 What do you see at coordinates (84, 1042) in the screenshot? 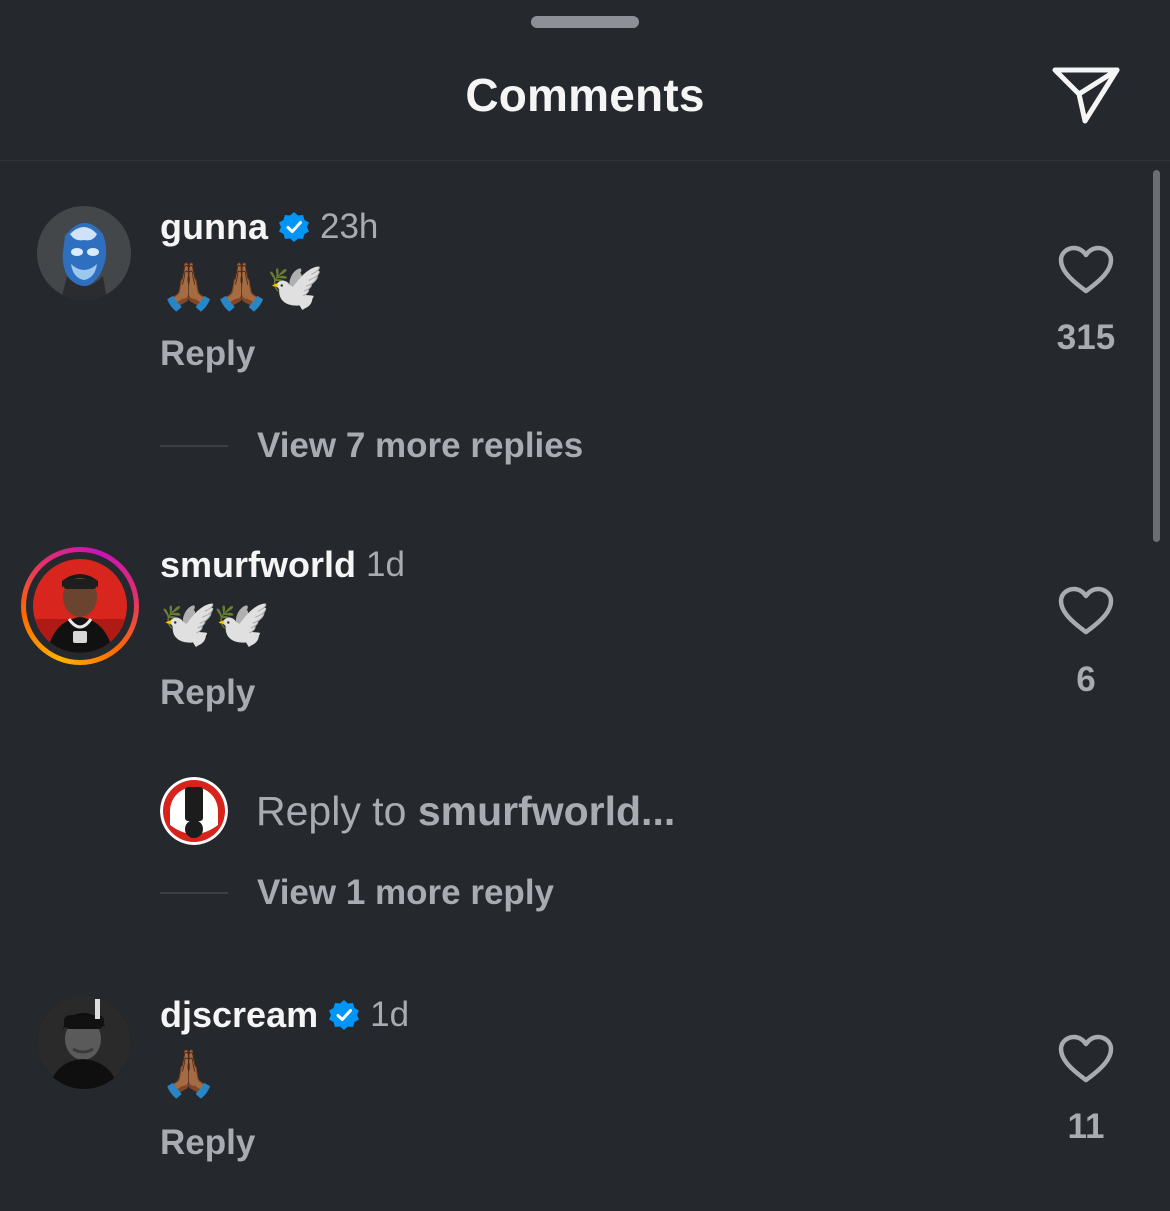
I see `avatar` at bounding box center [84, 1042].